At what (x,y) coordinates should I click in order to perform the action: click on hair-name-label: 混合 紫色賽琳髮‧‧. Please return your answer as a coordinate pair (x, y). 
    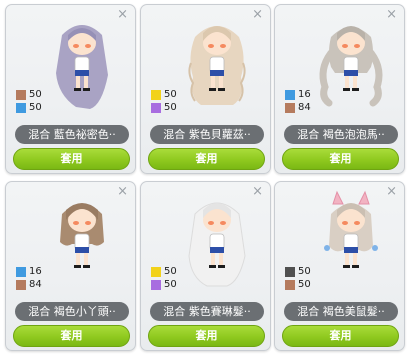
    Looking at the image, I should click on (207, 311).